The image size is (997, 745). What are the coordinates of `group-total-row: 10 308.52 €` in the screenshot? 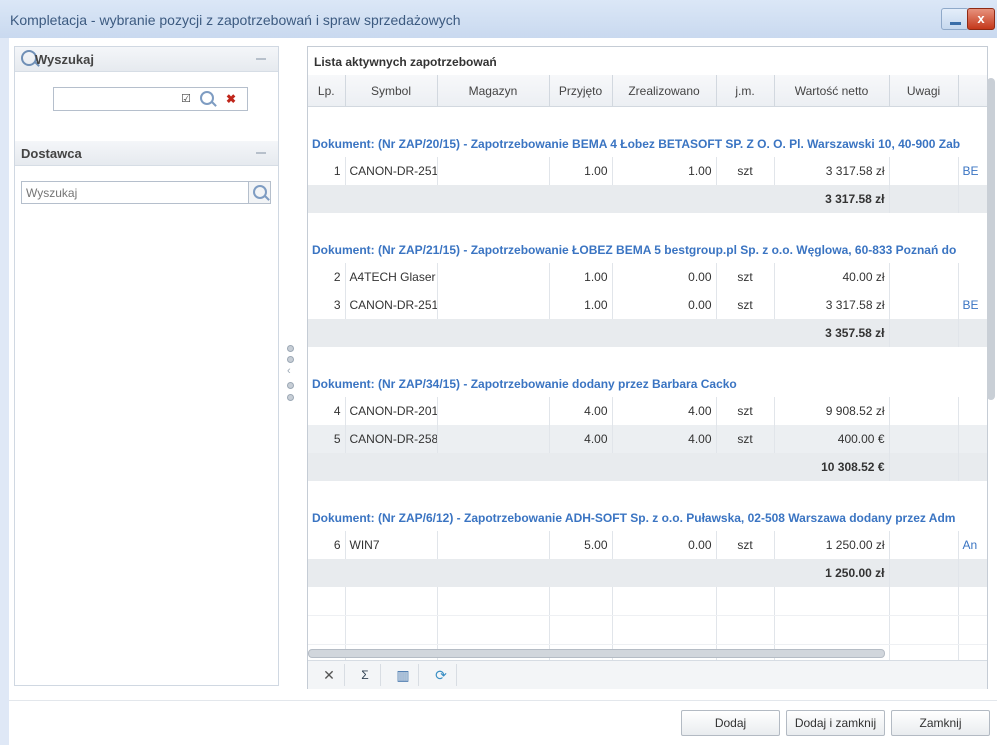 It's located at (647, 467).